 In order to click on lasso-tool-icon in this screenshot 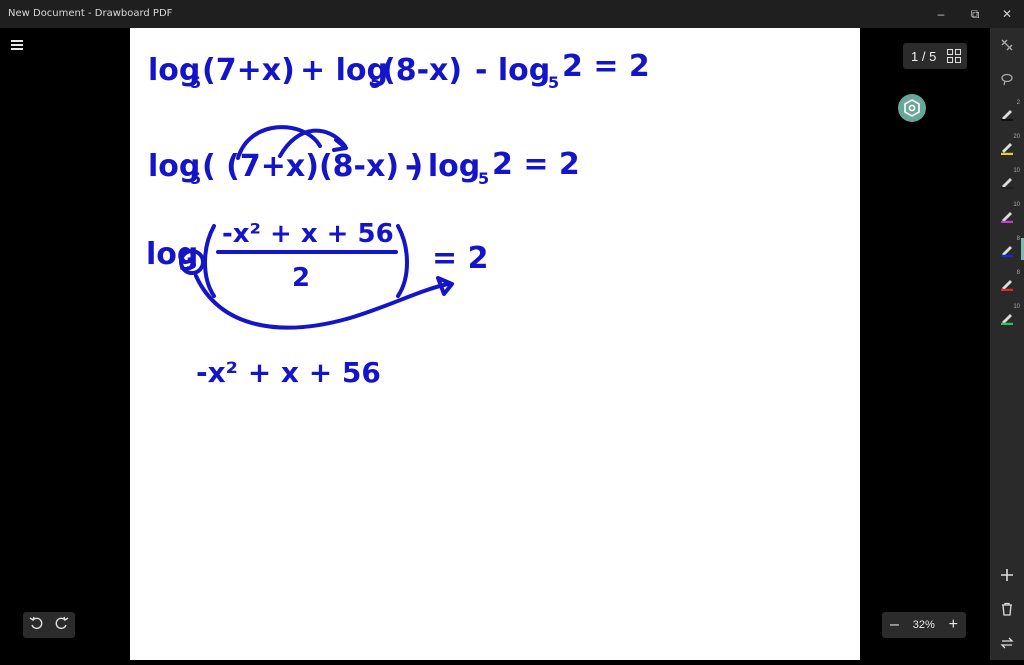, I will do `click(1007, 79)`.